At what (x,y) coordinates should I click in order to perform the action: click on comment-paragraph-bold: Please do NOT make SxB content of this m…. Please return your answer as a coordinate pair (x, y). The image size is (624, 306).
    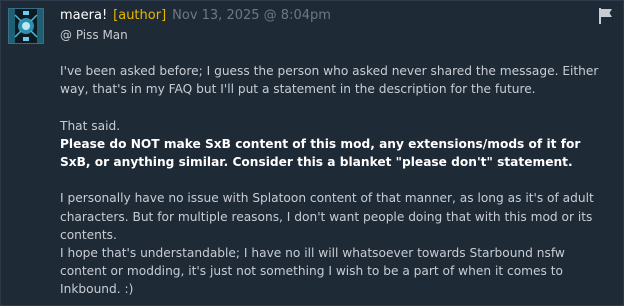
    Looking at the image, I should click on (330, 153).